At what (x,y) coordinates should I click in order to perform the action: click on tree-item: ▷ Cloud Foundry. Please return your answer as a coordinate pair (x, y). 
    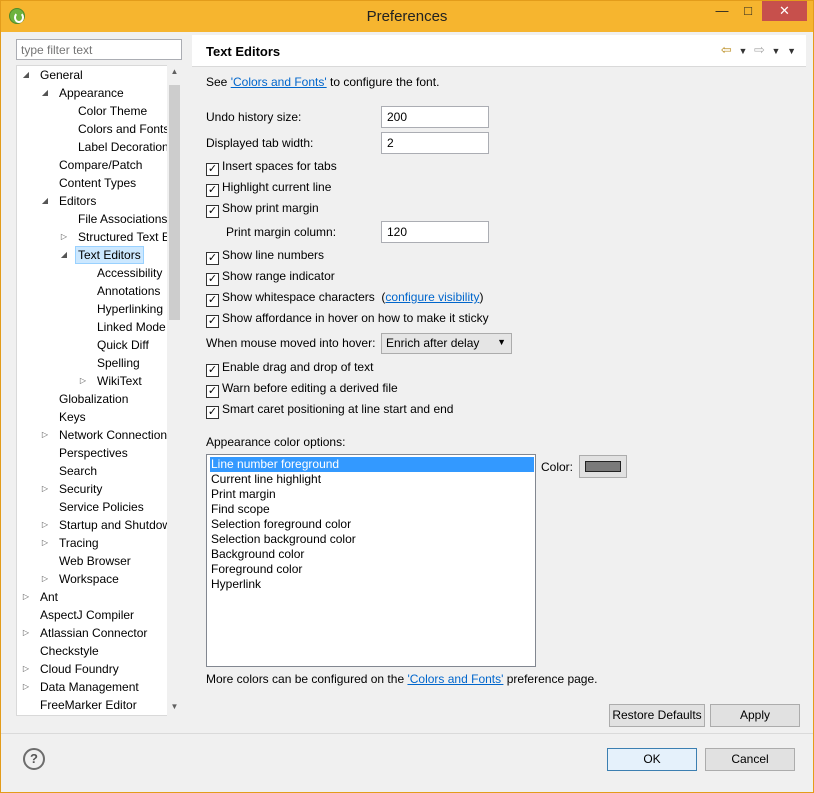
    Looking at the image, I should click on (99, 669).